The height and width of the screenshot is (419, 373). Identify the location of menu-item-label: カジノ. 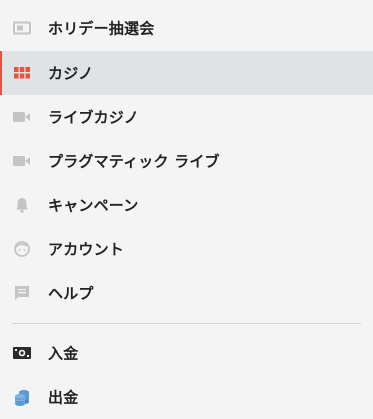
(71, 73).